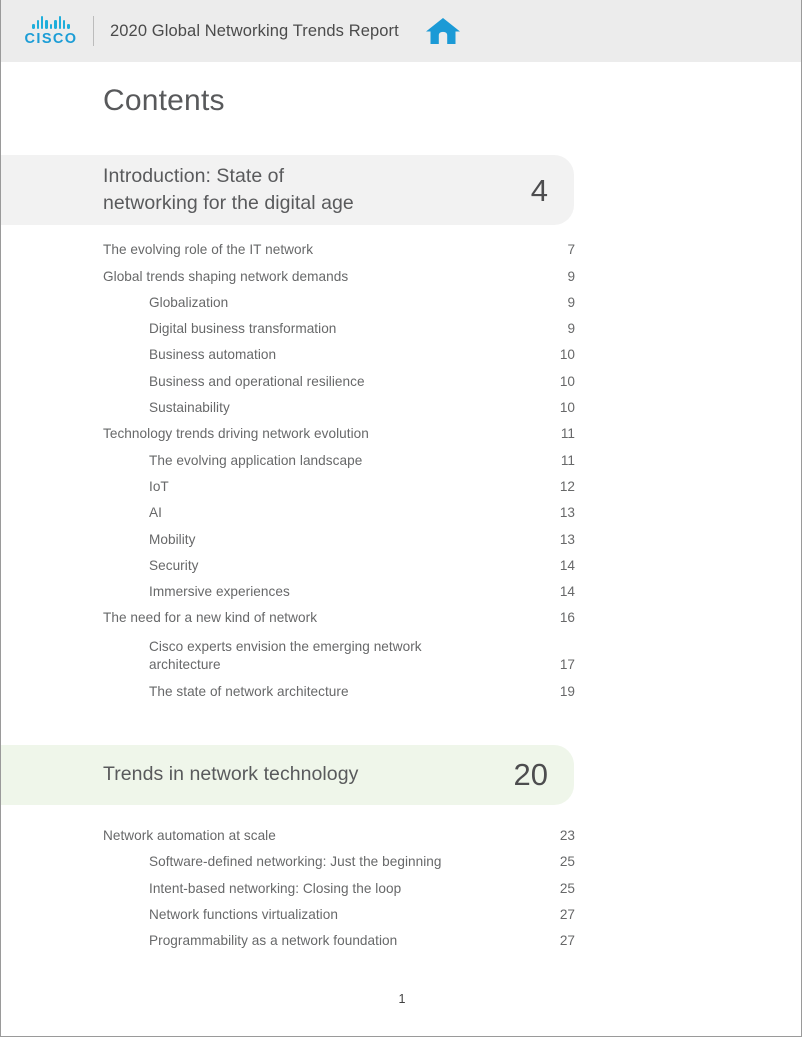 The height and width of the screenshot is (1037, 802). Describe the element at coordinates (401, 272) in the screenshot. I see `toc-entry: Global trends shaping network demands 9` at that location.